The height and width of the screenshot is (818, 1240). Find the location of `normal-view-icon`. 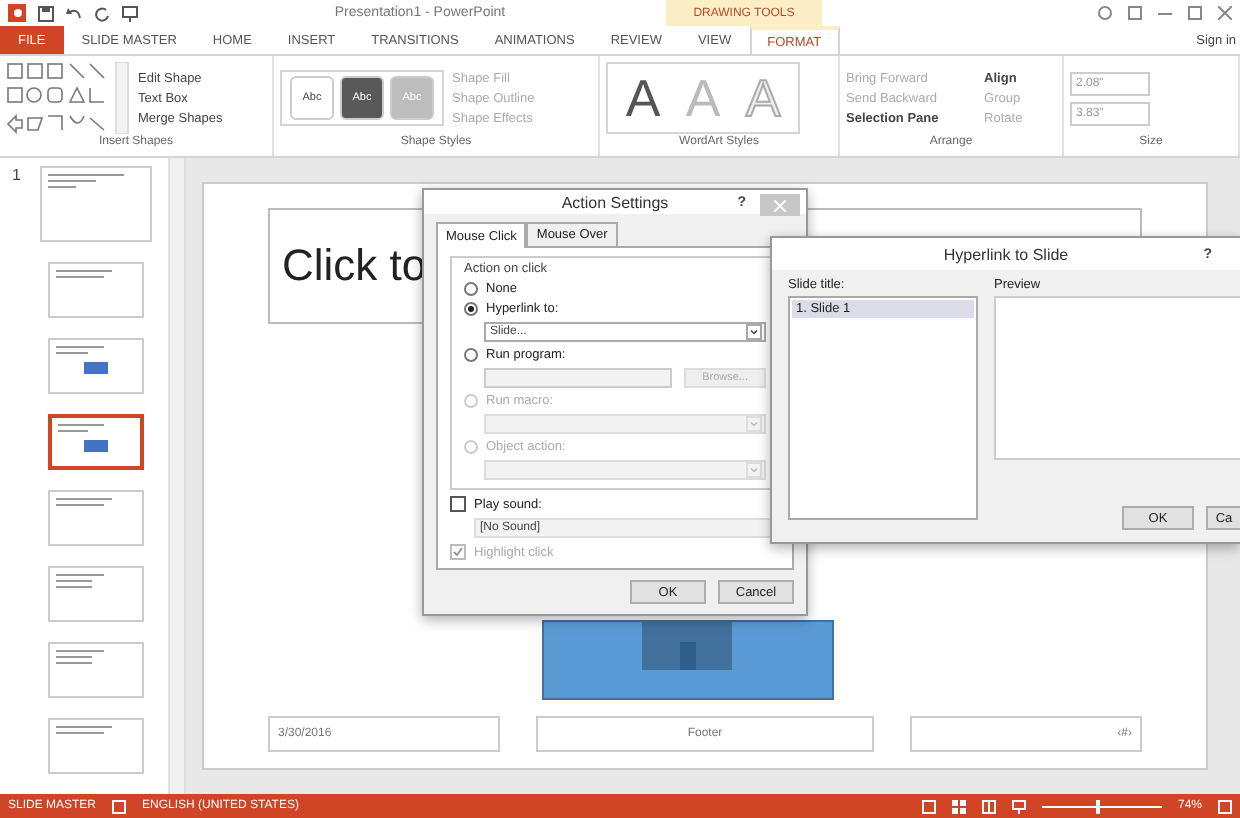

normal-view-icon is located at coordinates (928, 806).